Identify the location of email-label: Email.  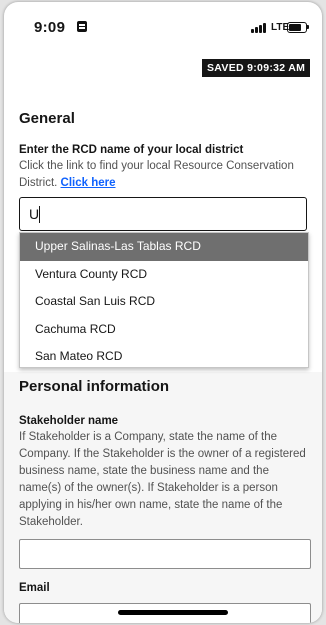
(34, 588).